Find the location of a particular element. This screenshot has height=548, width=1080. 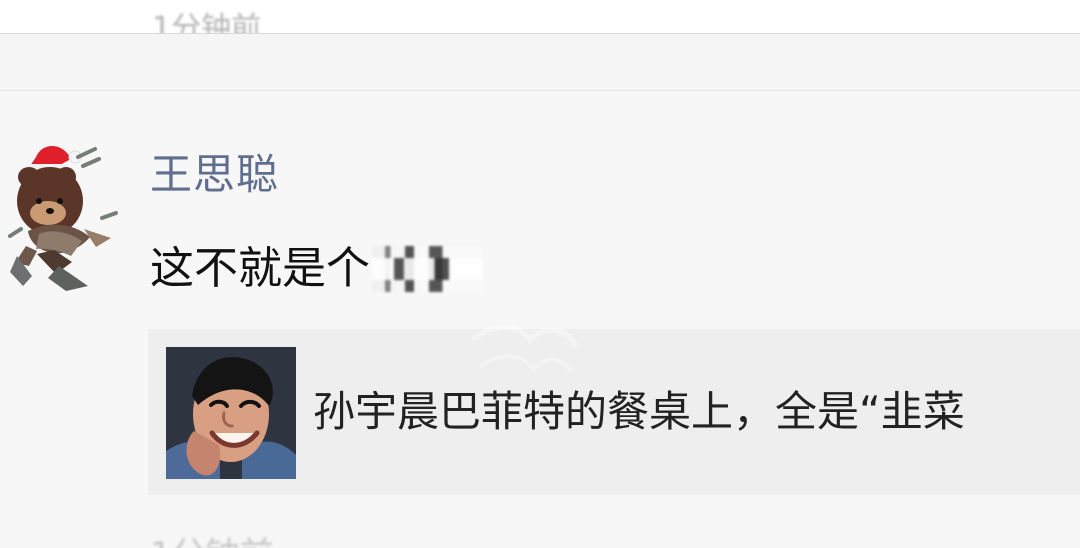

feed-gap is located at coordinates (540, 62).